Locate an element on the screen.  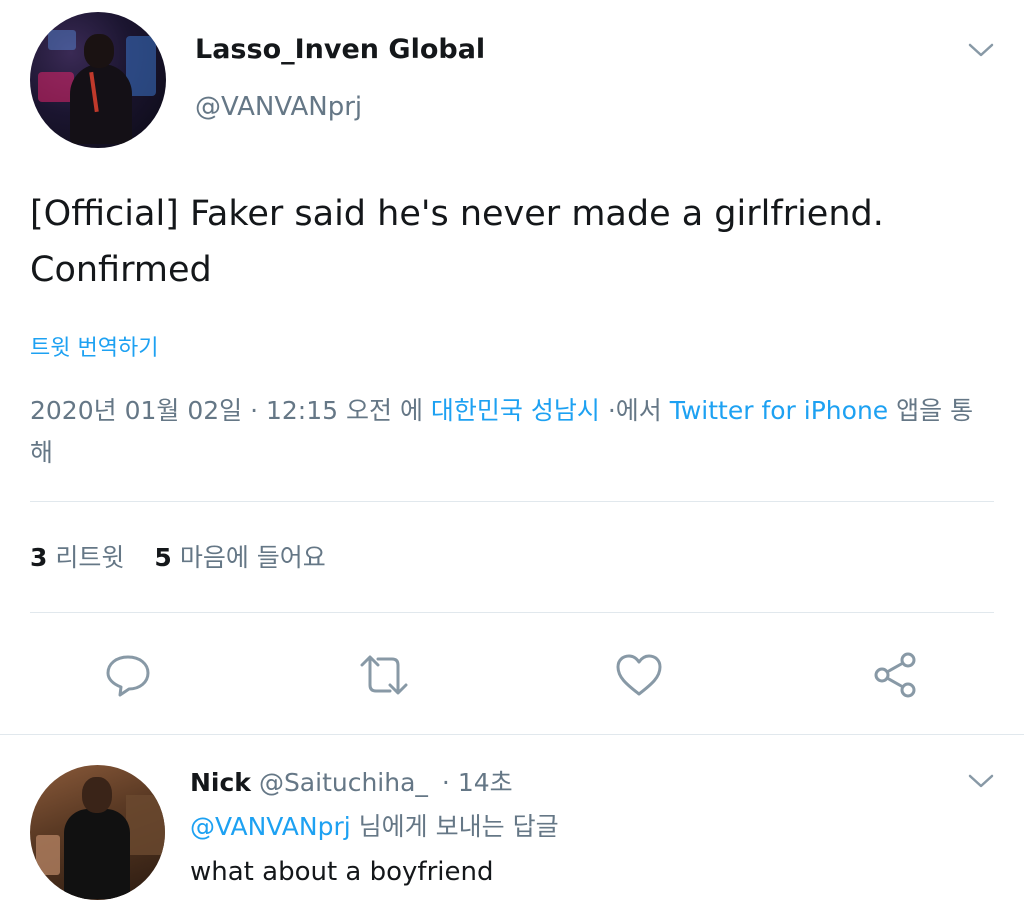
reply-bubble-icon is located at coordinates (128, 676).